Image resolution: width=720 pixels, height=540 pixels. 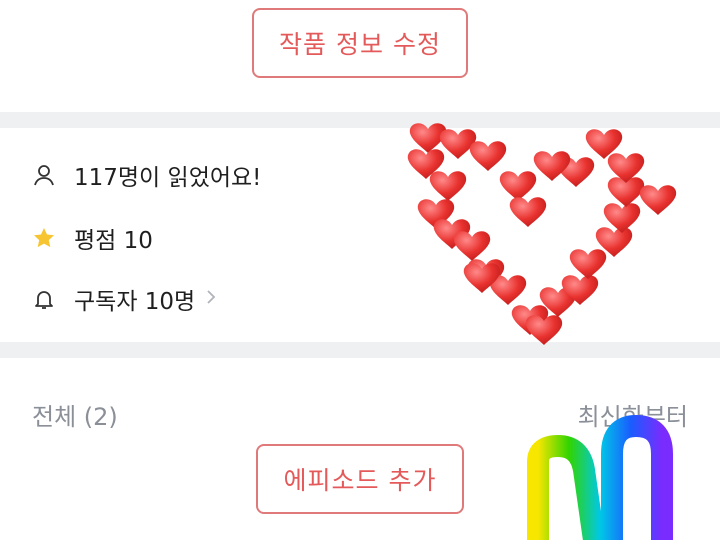 I want to click on rating-text: 평점 10, so click(x=113, y=241).